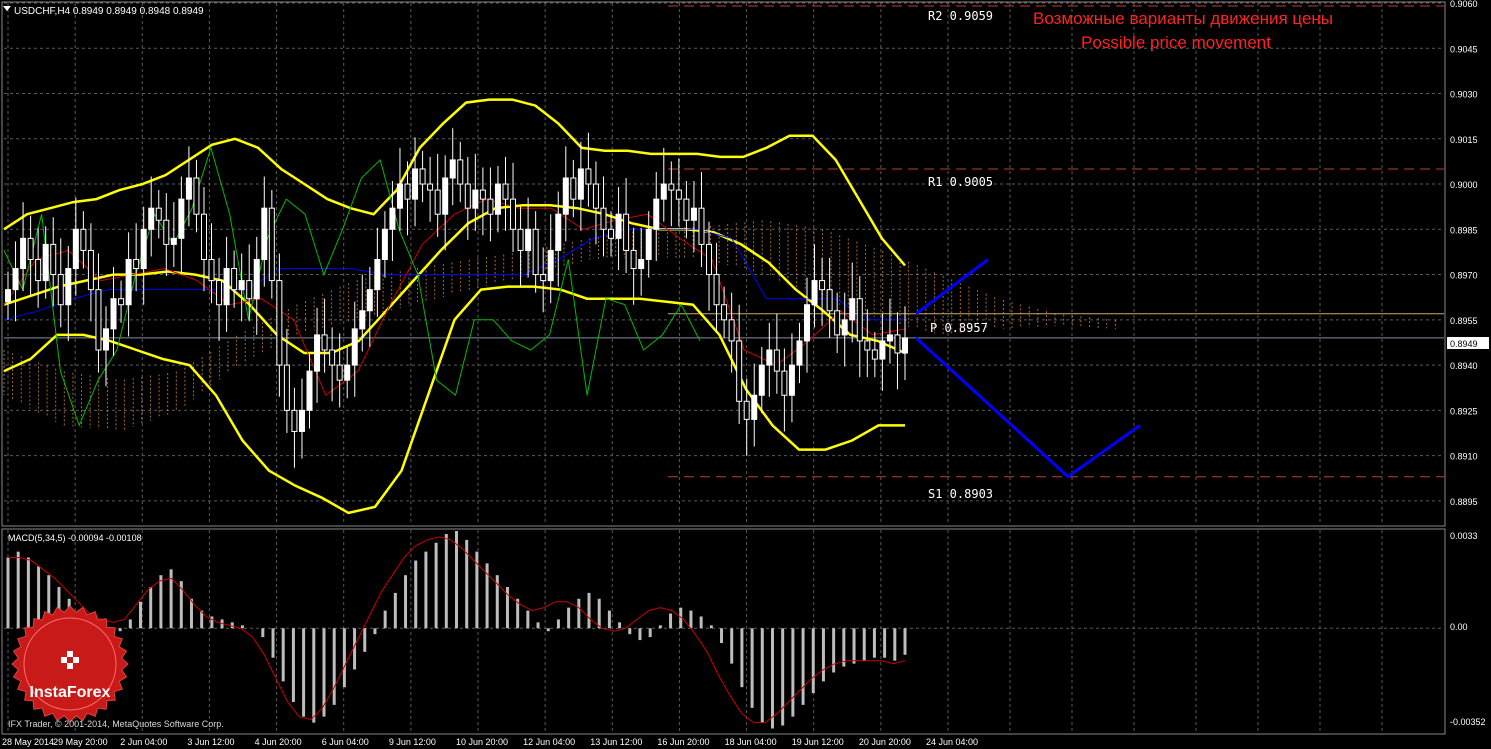  Describe the element at coordinates (1464, 95) in the screenshot. I see `price-tick-label: 0.9030` at that location.